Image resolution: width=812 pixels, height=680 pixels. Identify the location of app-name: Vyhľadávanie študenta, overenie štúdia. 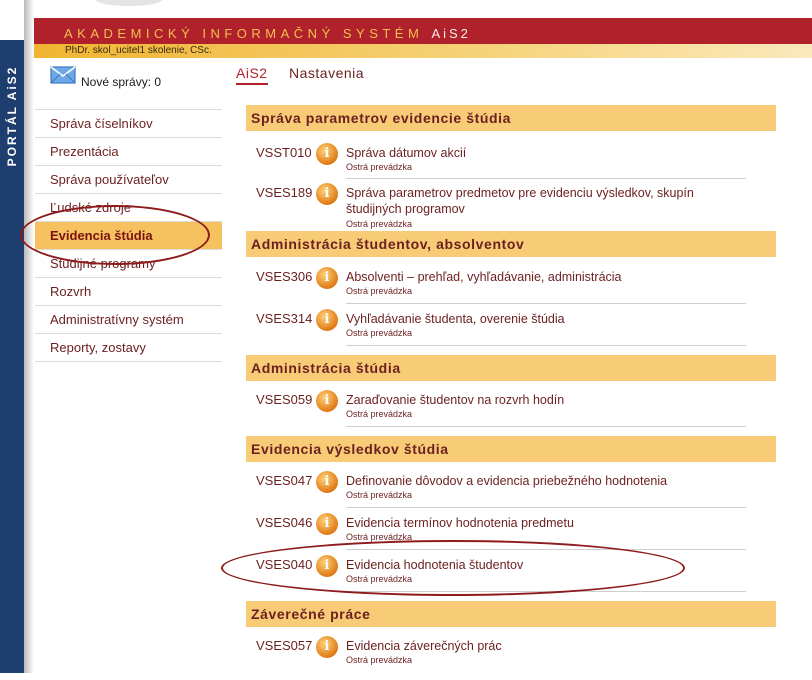
(536, 319).